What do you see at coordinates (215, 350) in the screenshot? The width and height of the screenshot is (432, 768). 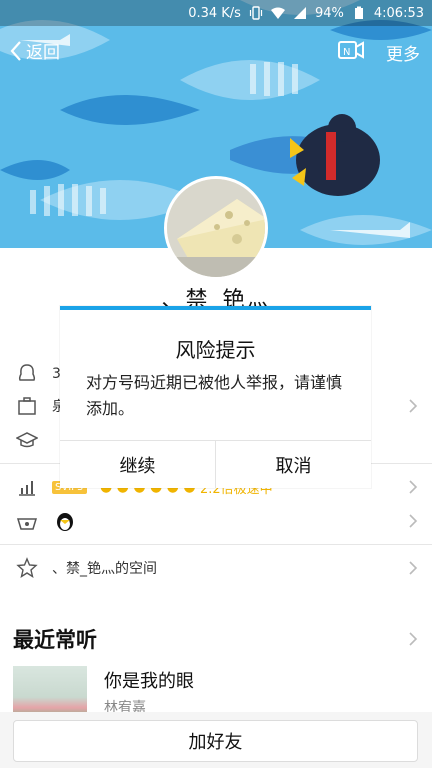 I see `dialog-title: 风险提示` at bounding box center [215, 350].